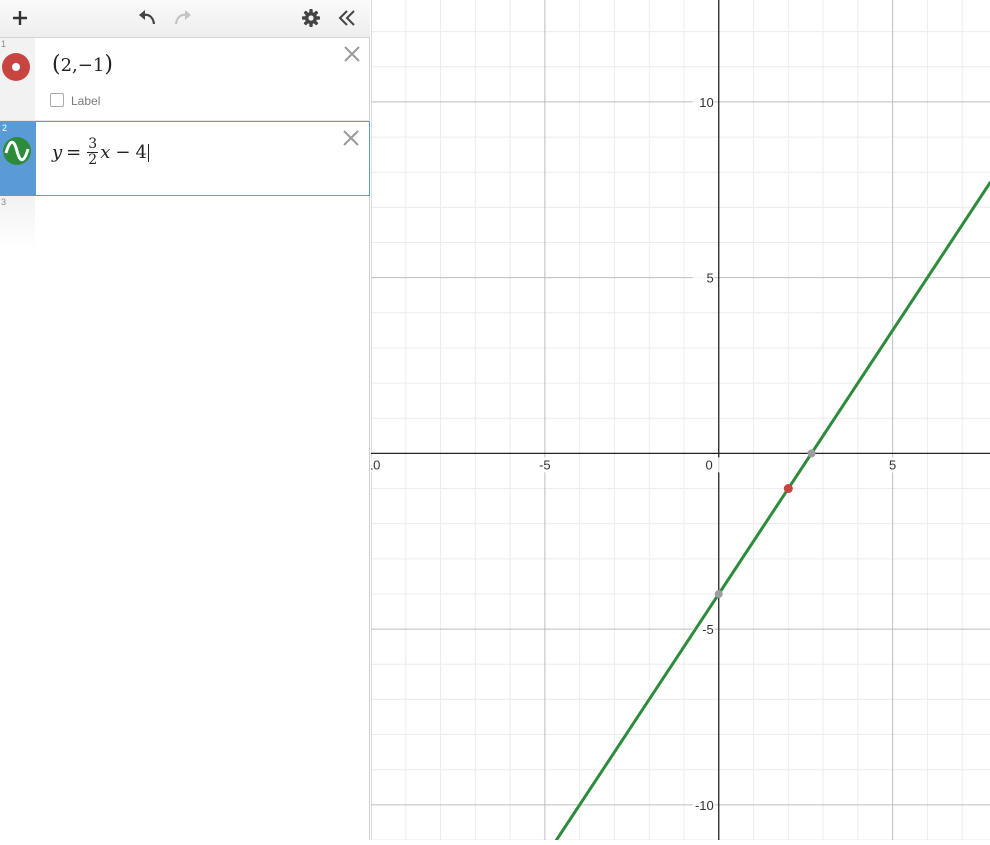  Describe the element at coordinates (4, 202) in the screenshot. I see `expression-number: 3` at that location.